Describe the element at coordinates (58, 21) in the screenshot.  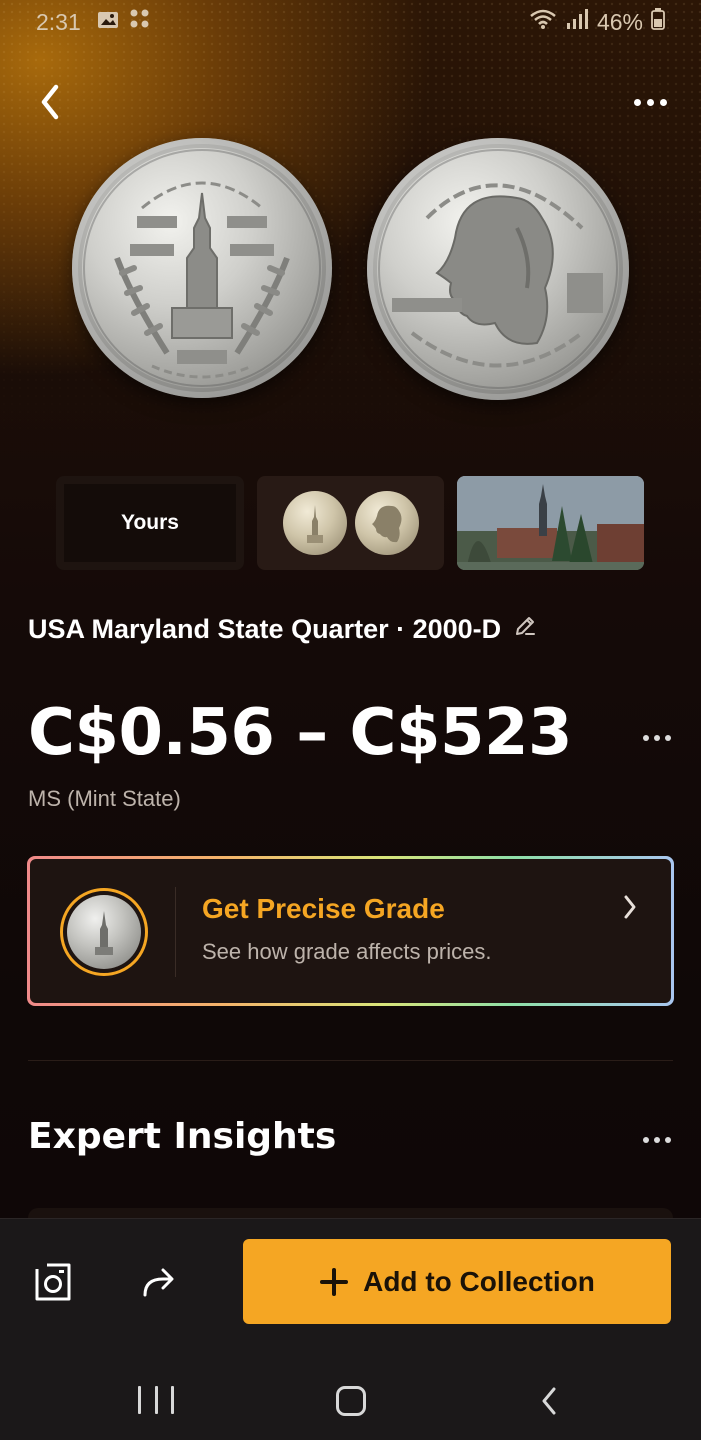
I see `status-time: 2:31` at that location.